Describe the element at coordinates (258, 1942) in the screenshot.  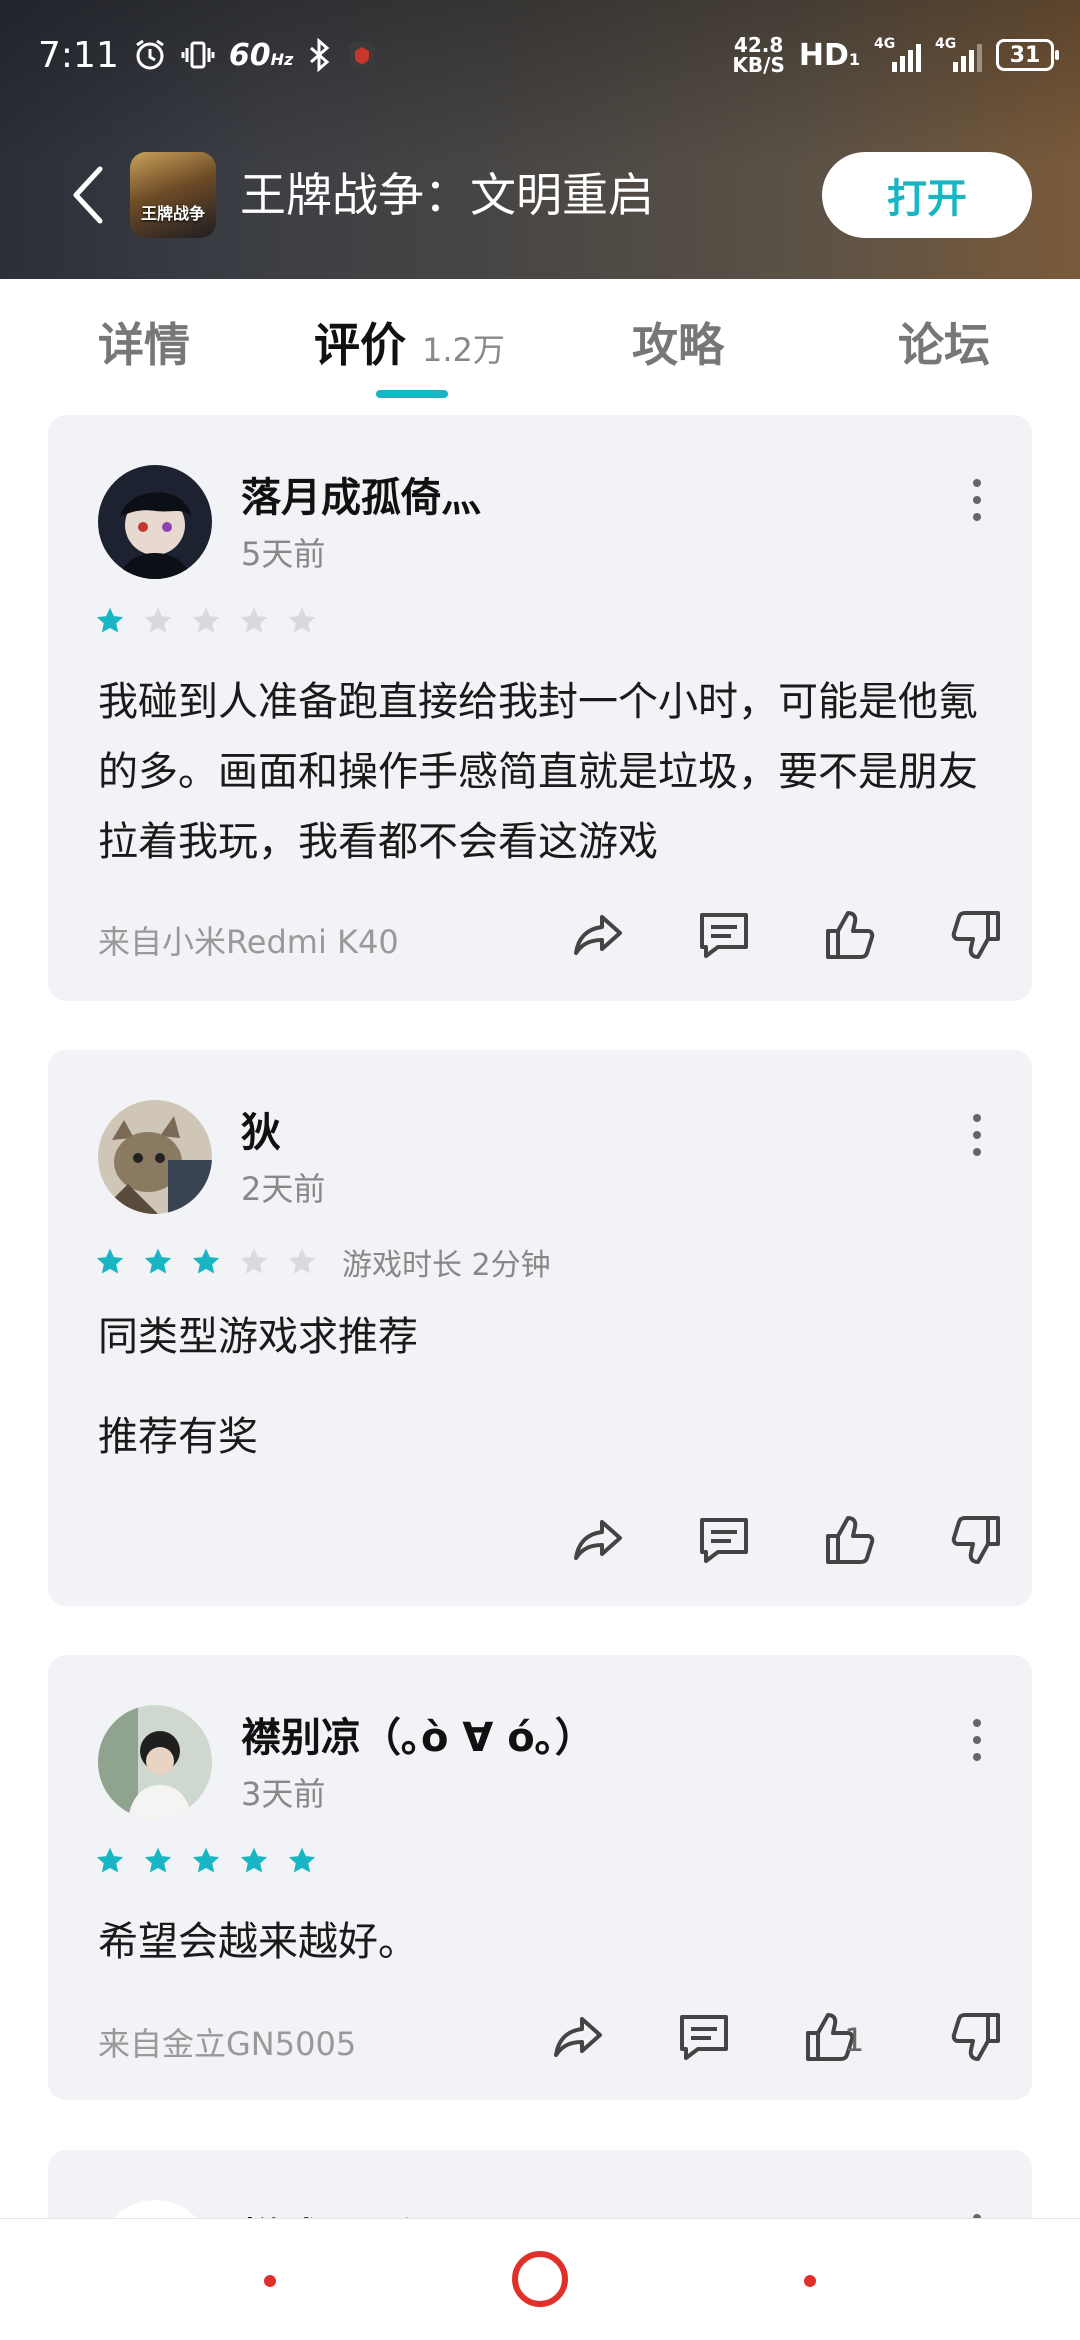
I see `review-content: 希望会越来越好。` at that location.